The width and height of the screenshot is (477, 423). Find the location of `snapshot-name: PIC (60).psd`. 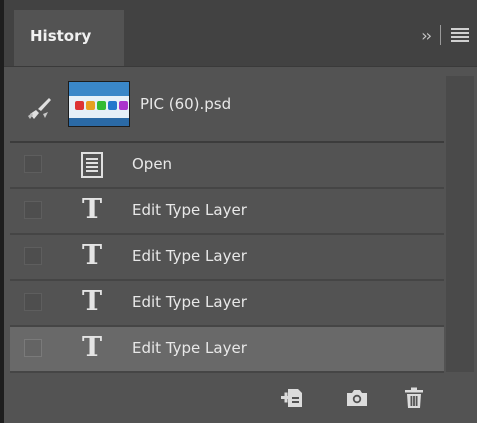

snapshot-name: PIC (60).psd is located at coordinates (186, 104).